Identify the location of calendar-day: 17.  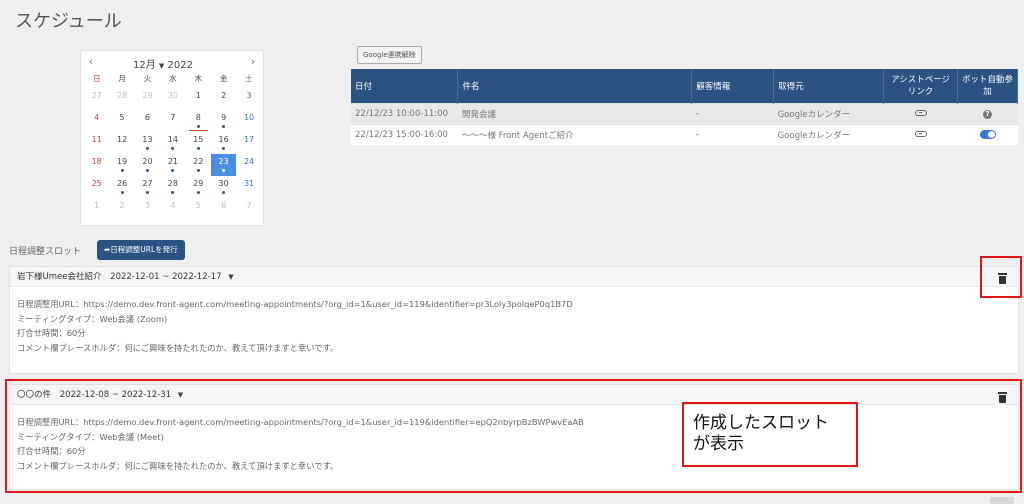
(248, 143).